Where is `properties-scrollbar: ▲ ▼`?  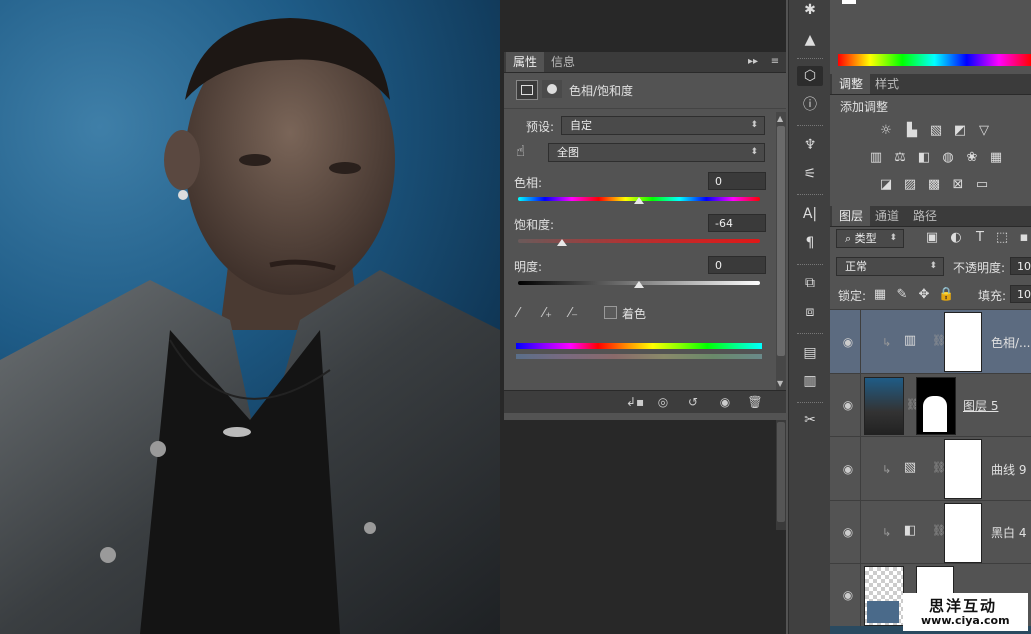 properties-scrollbar: ▲ ▼ is located at coordinates (781, 251).